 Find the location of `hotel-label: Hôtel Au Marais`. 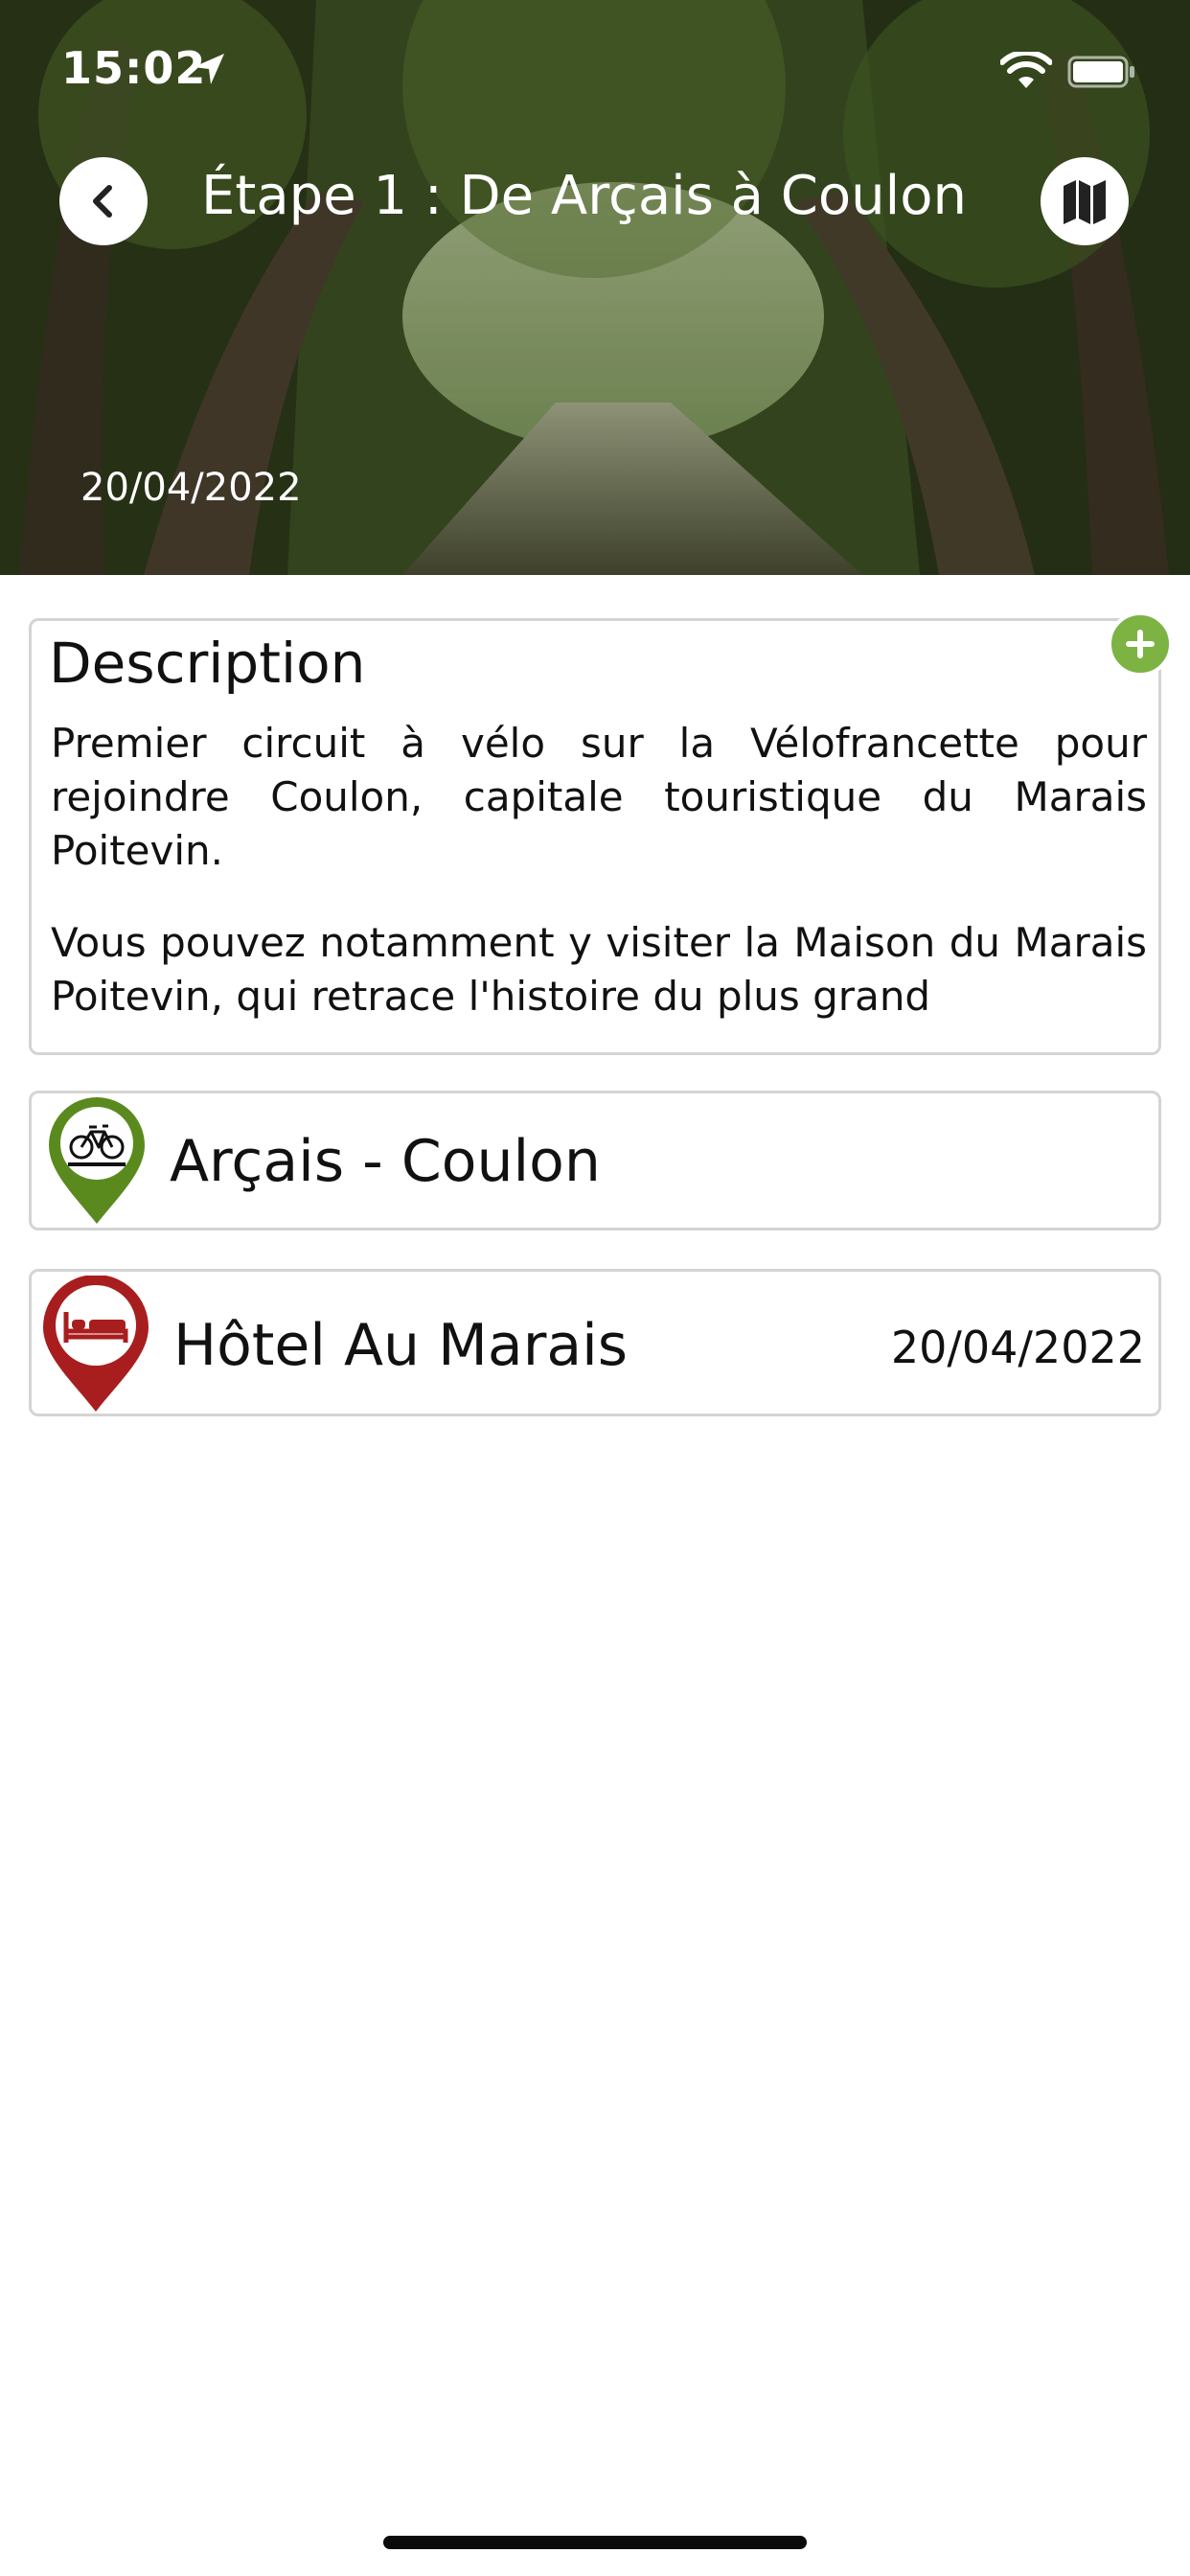

hotel-label: Hôtel Au Marais is located at coordinates (401, 1345).